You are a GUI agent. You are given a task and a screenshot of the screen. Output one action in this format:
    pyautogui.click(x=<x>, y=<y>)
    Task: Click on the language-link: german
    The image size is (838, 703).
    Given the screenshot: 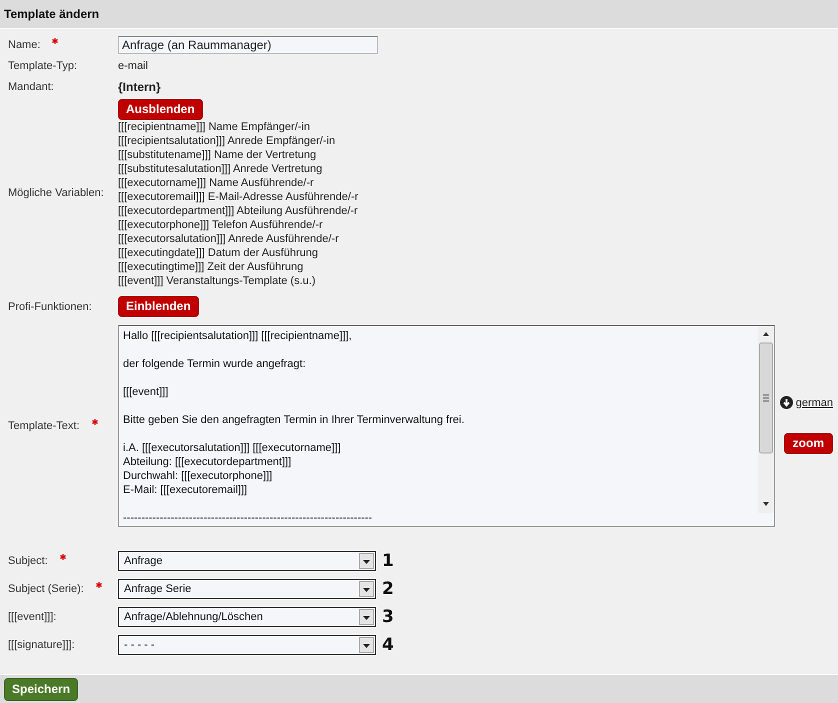 What is the action you would take?
    pyautogui.click(x=806, y=402)
    